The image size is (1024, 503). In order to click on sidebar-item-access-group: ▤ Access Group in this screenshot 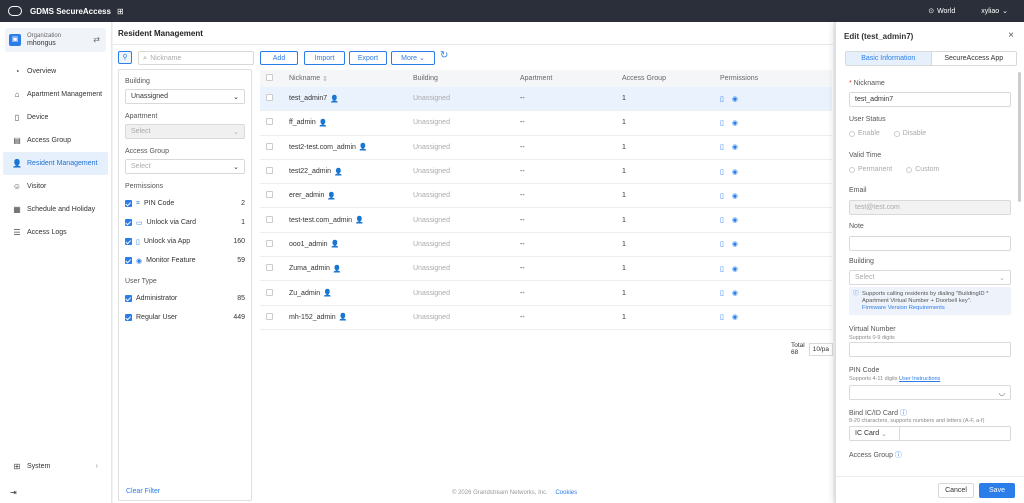, I will do `click(55, 140)`.